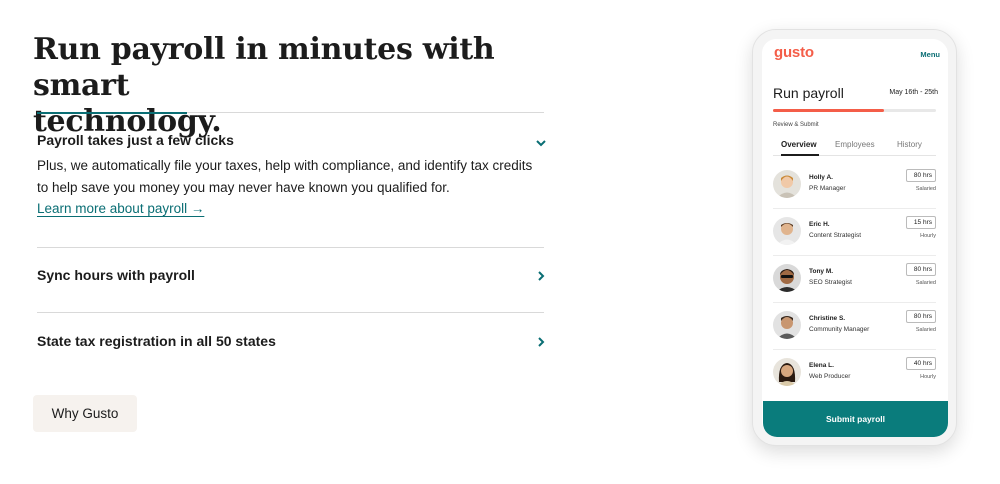  I want to click on employee-name: Holly A., so click(821, 177).